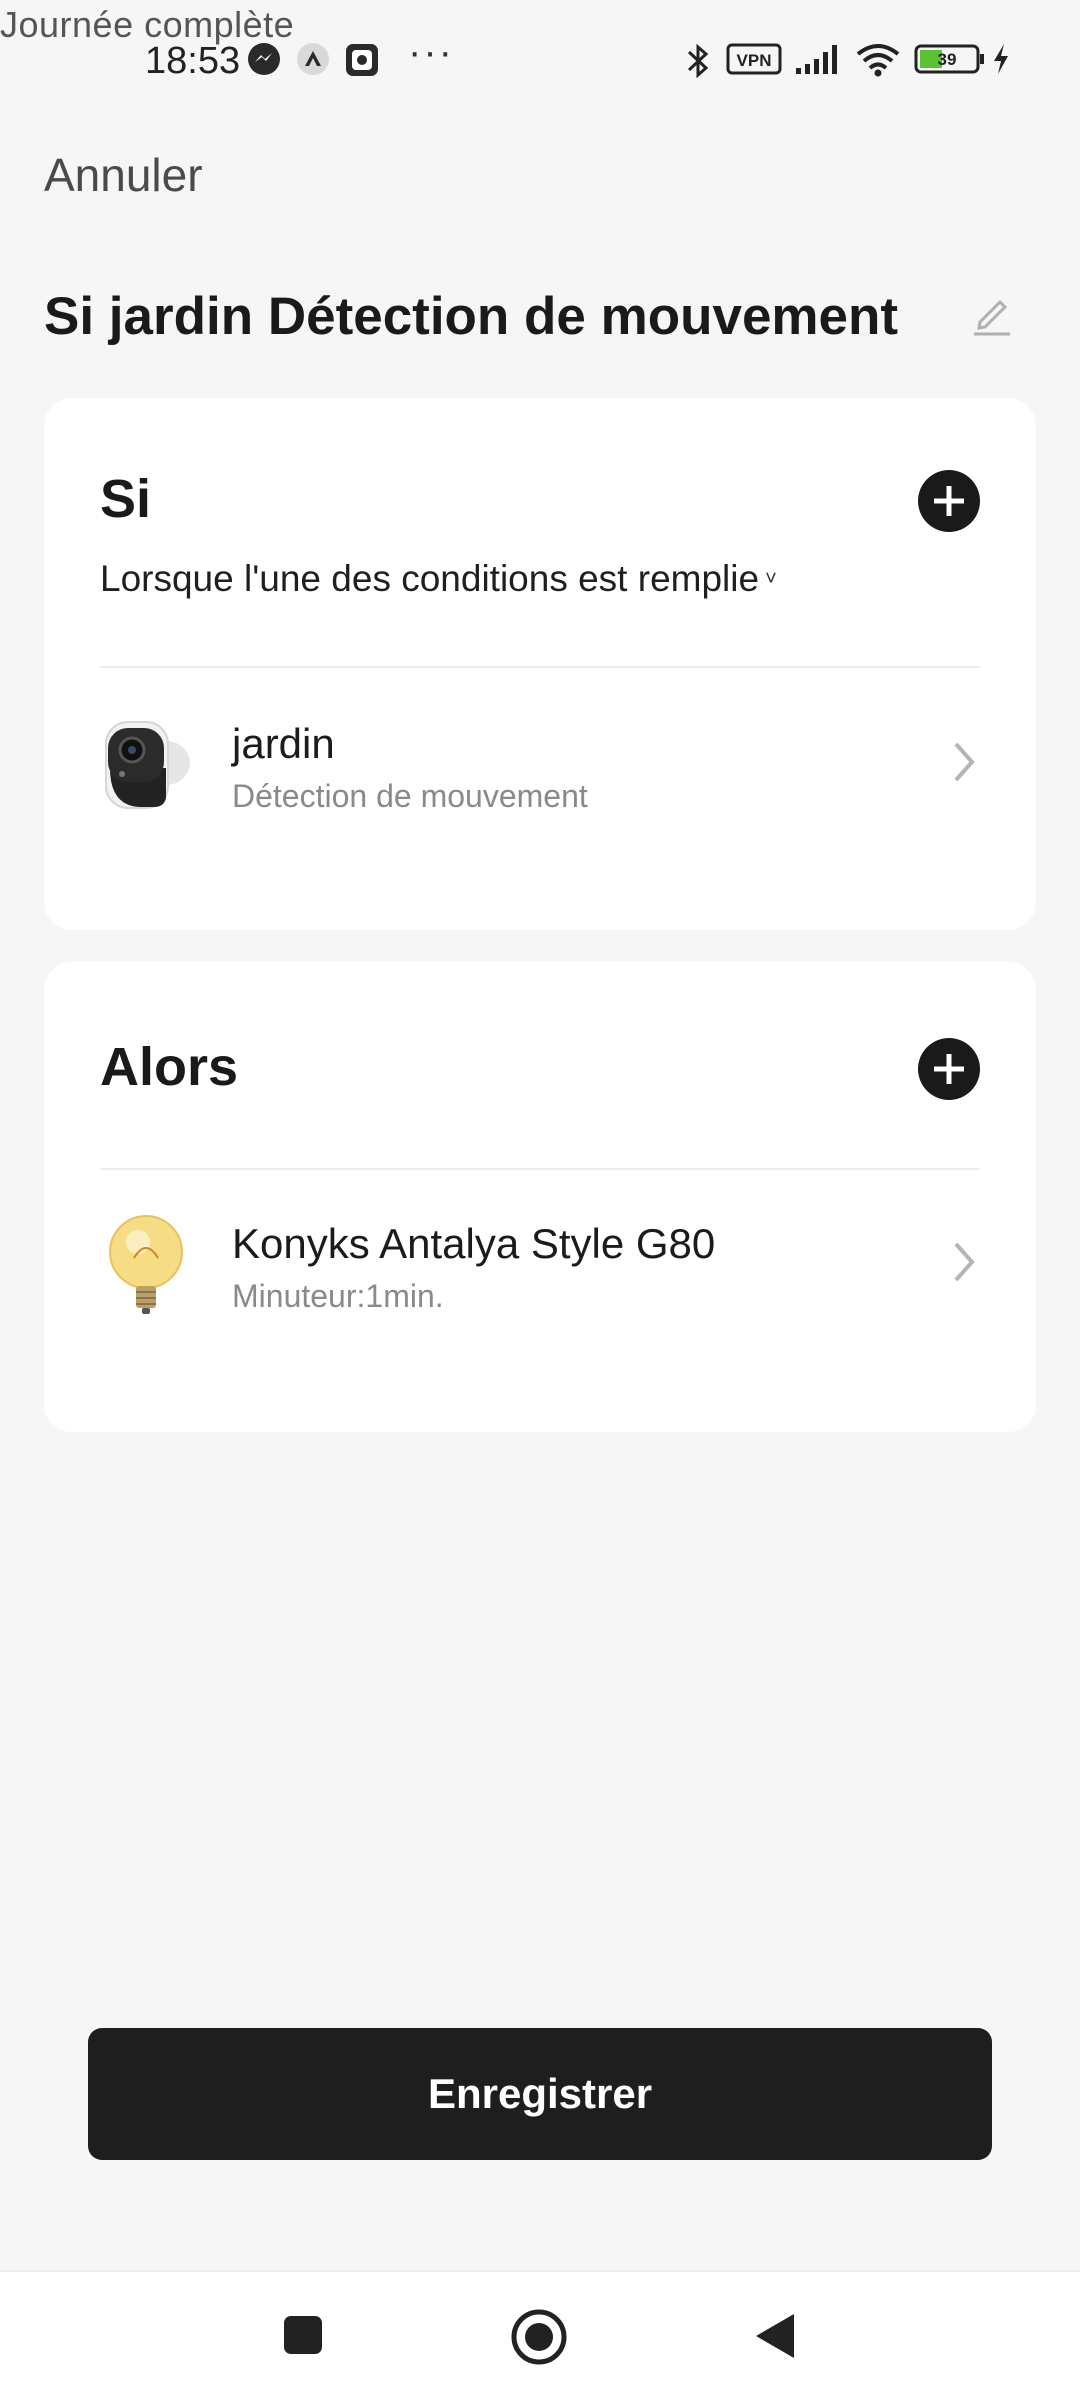  I want to click on condition-item-detail: Détection de mouvement, so click(410, 796).